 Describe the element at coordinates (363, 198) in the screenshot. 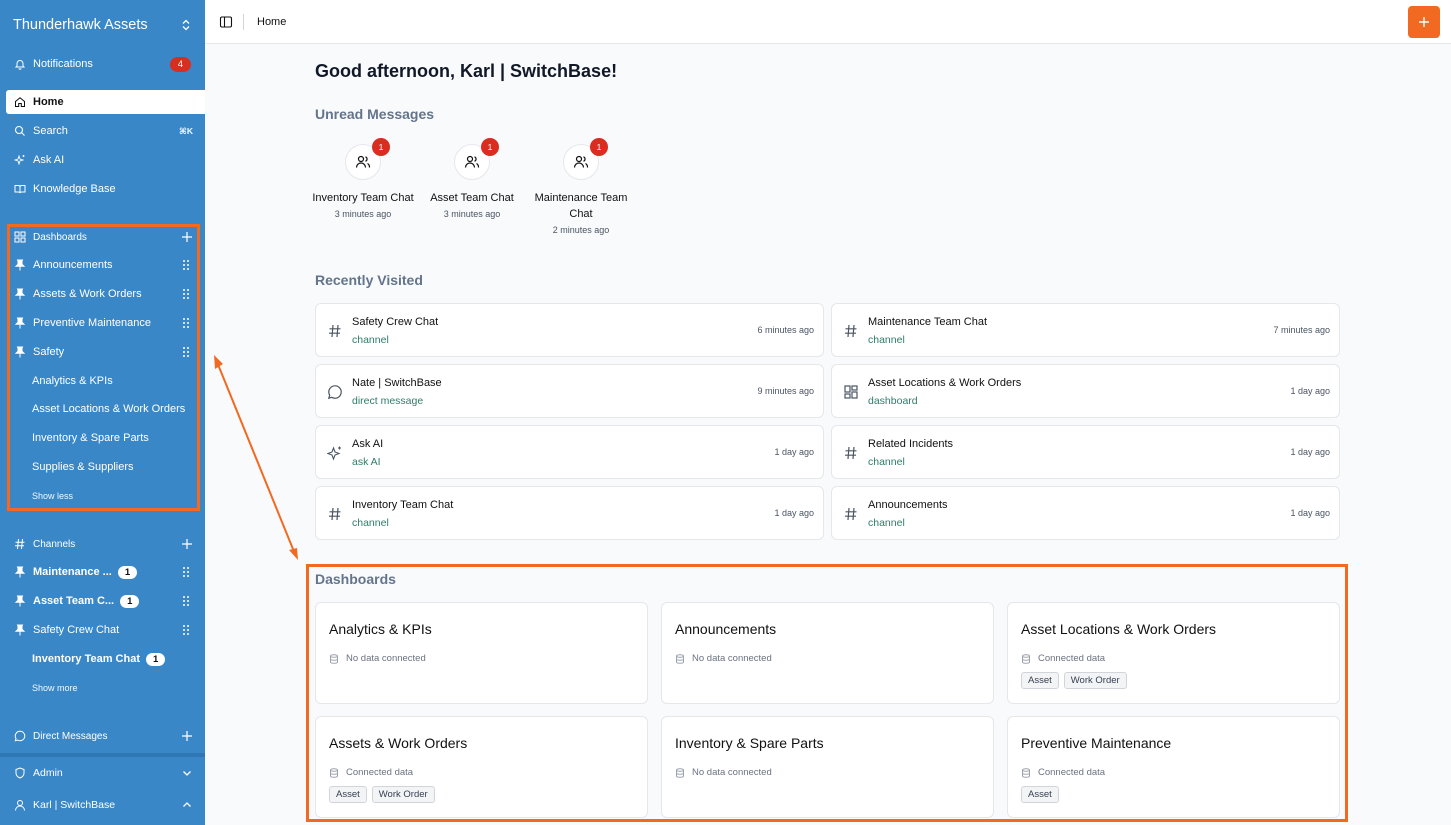

I see `chat-name: Inventory Team Chat` at that location.